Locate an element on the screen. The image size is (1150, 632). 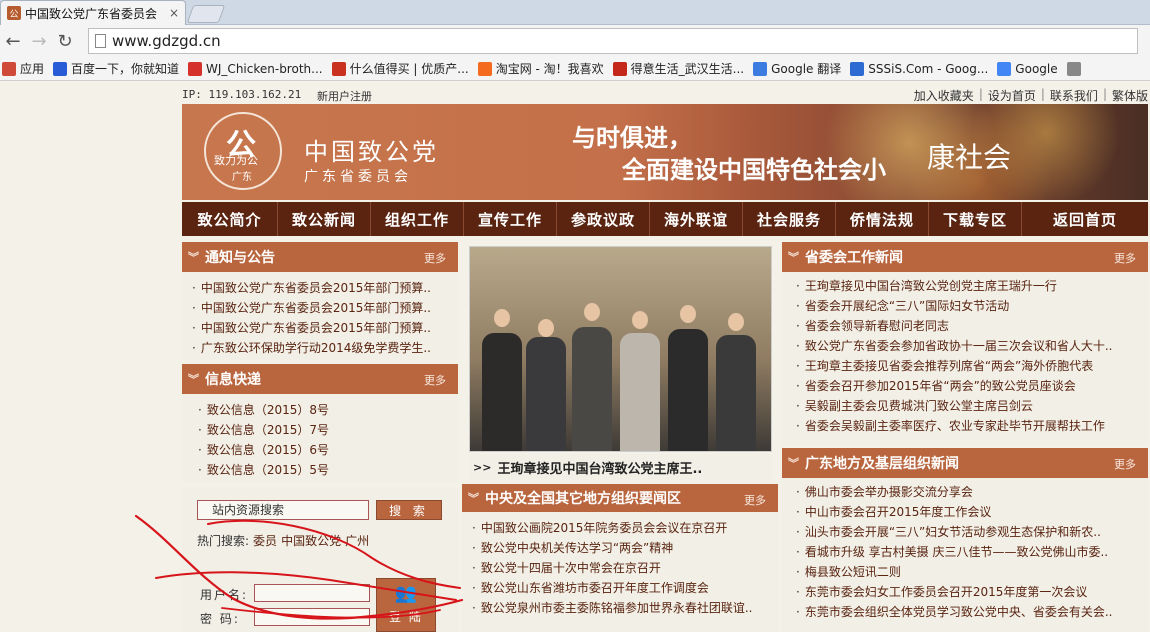
bookmark-item: 百度一下，你就知道 is located at coordinates (116, 68).